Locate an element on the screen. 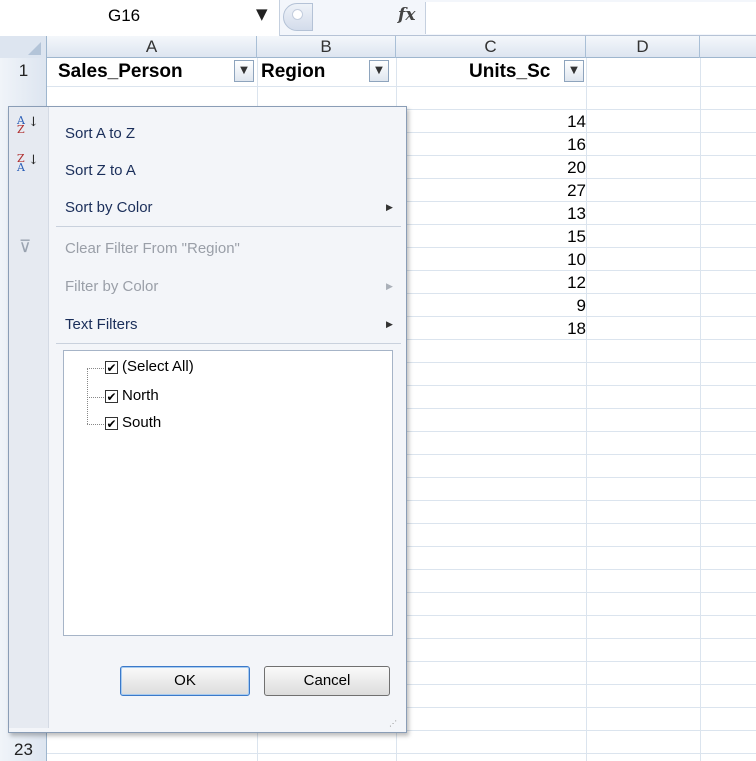  column-header-e: E is located at coordinates (728, 47).